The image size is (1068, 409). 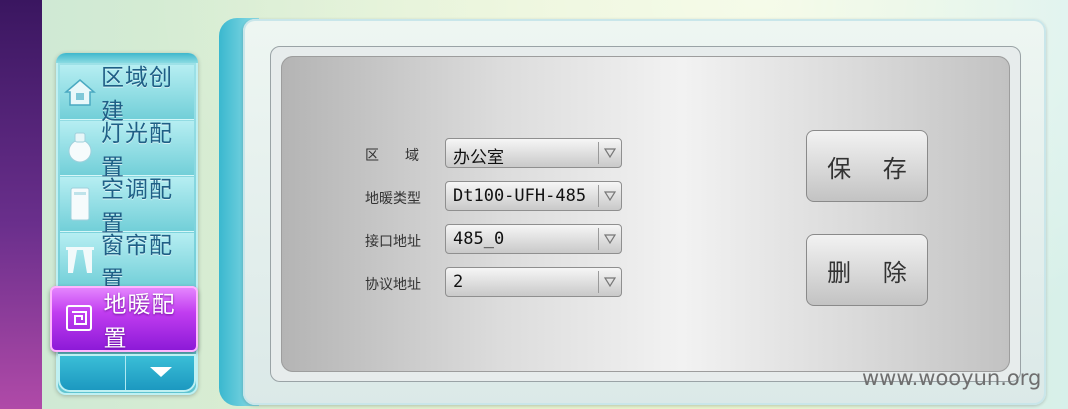 I want to click on sidebar-item-curtain: 窗帘配置, so click(x=127, y=263).